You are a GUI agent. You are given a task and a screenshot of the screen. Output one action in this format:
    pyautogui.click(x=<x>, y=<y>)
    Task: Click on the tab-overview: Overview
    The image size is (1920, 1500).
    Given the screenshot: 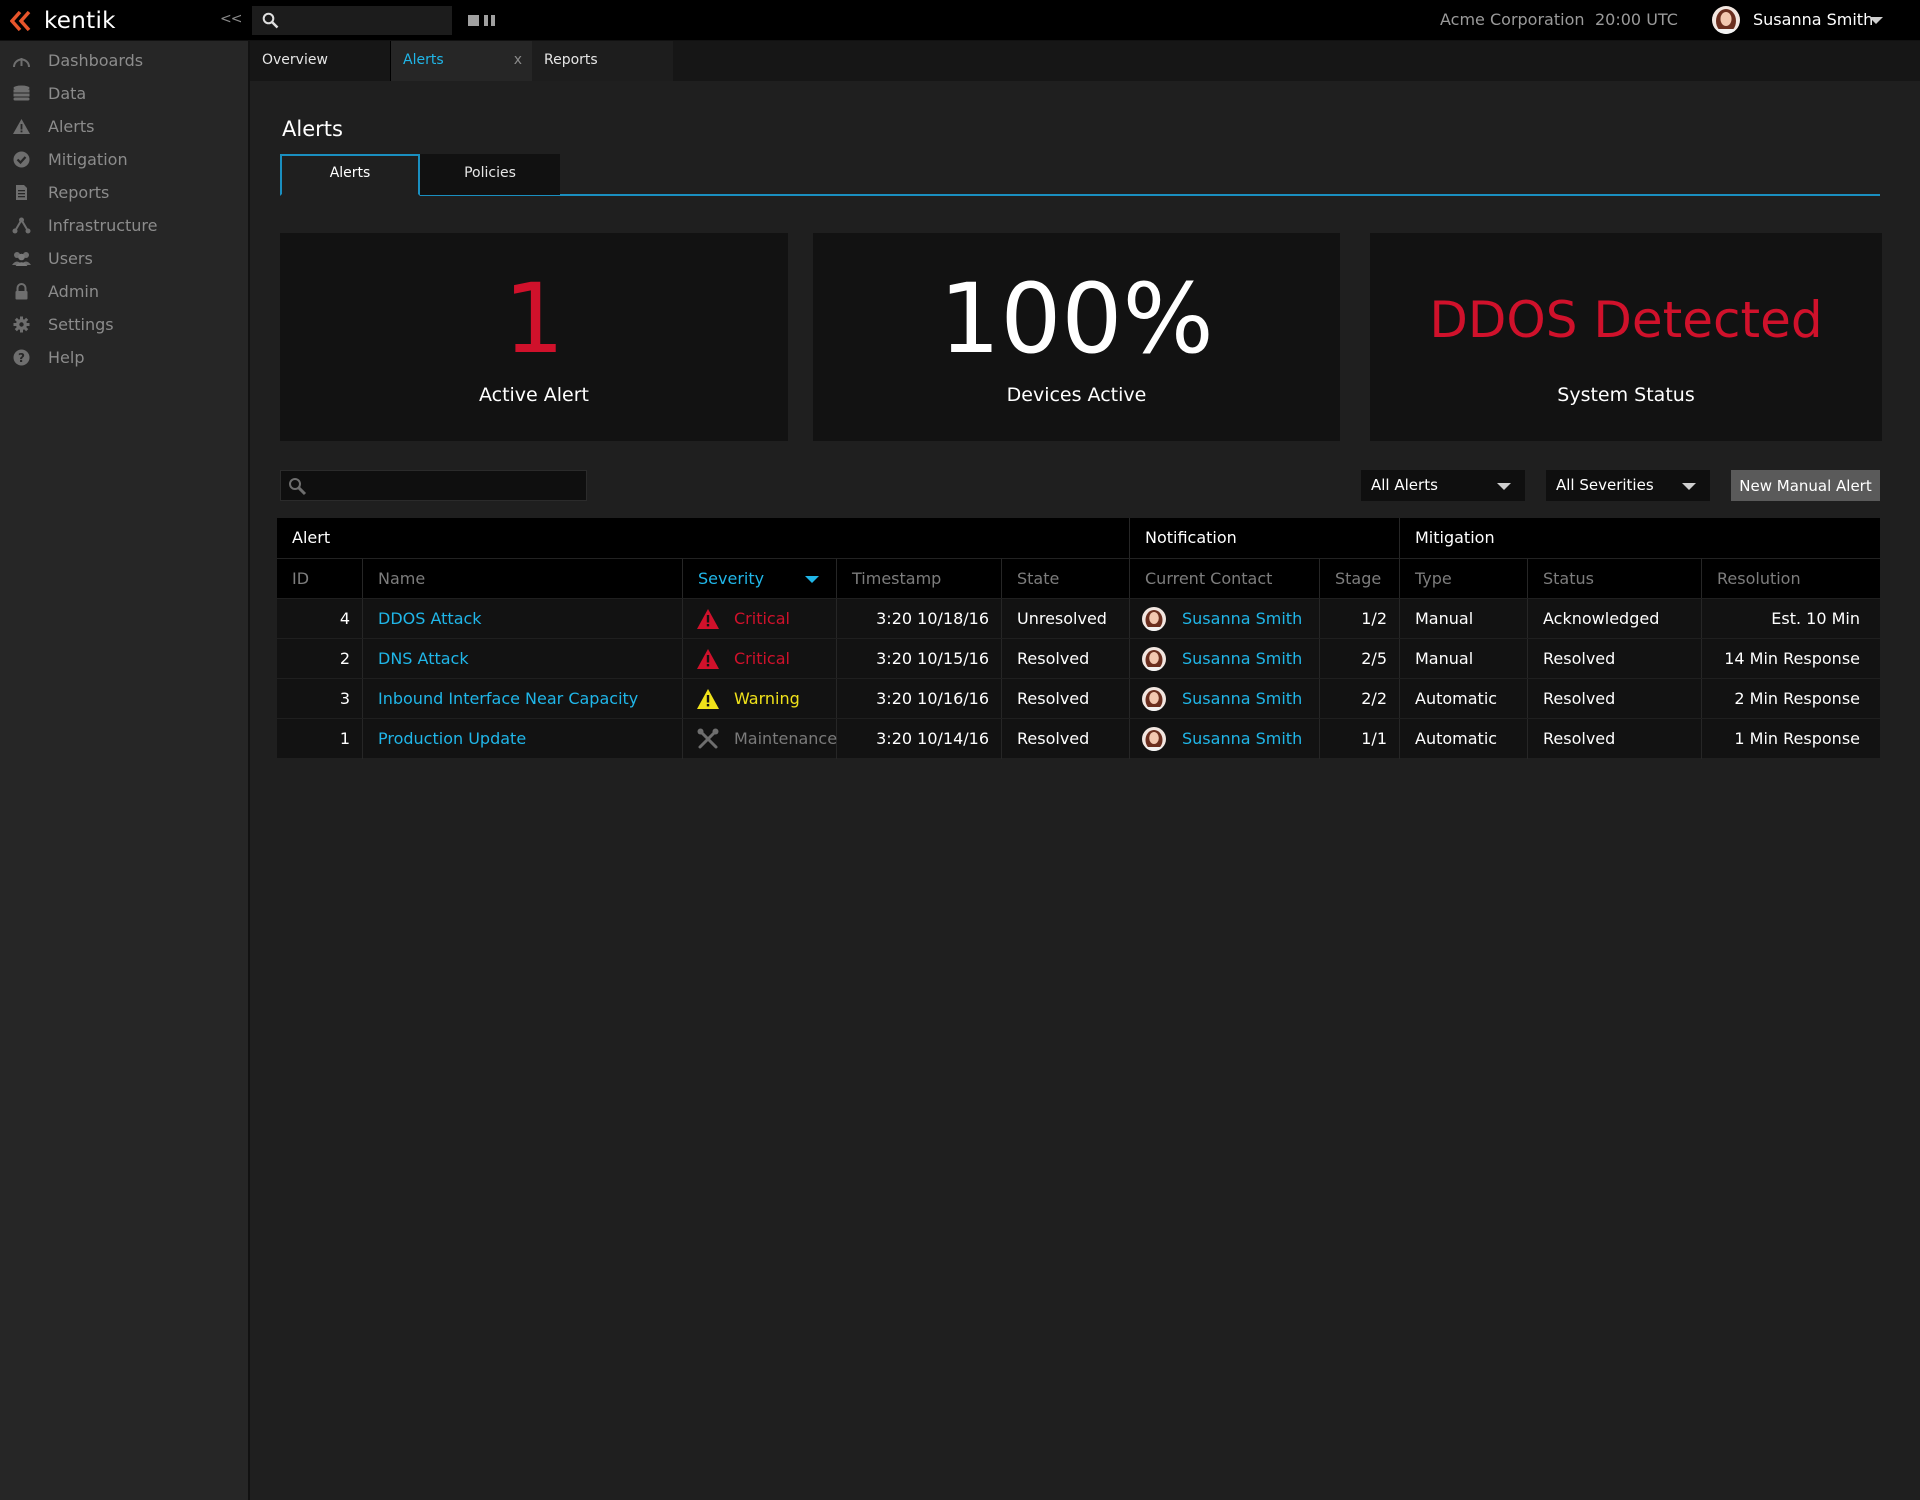 What is the action you would take?
    pyautogui.click(x=320, y=61)
    